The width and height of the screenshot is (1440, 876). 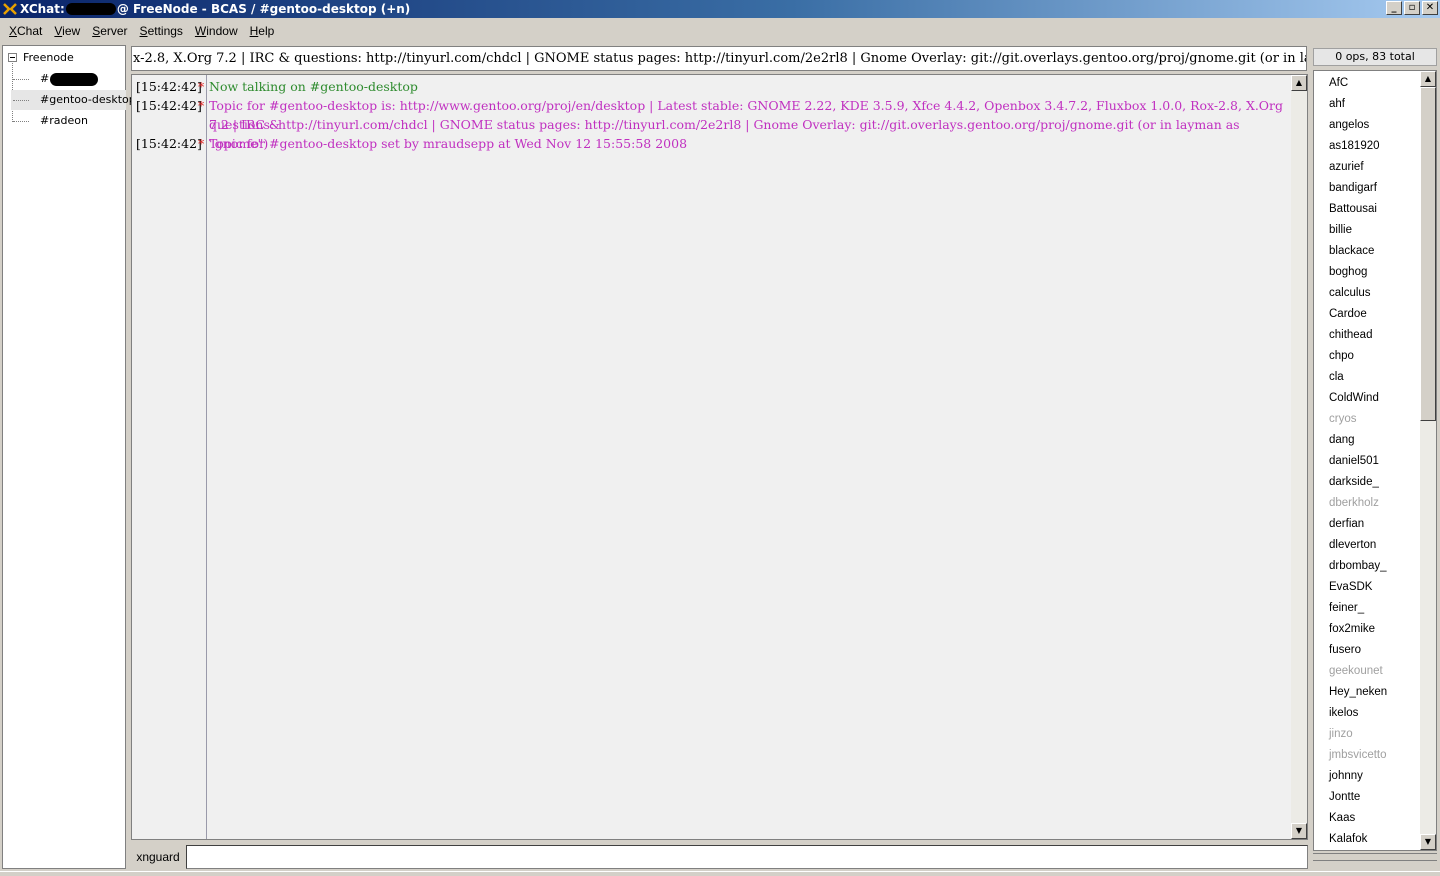 What do you see at coordinates (161, 31) in the screenshot?
I see `menu-settings: Settings` at bounding box center [161, 31].